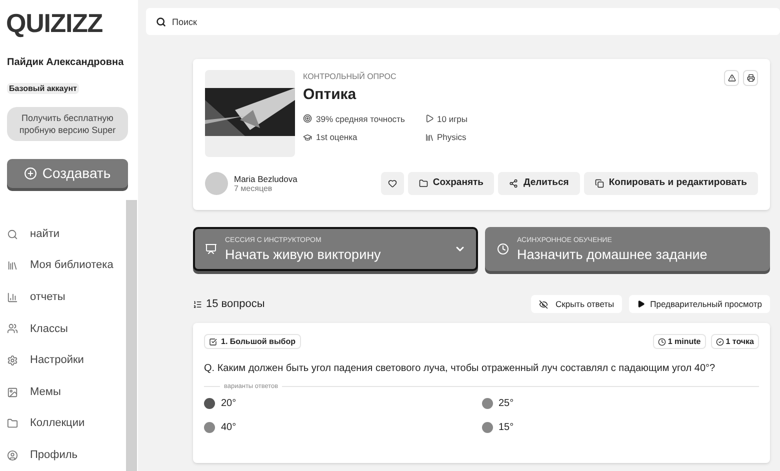 The height and width of the screenshot is (471, 780). Describe the element at coordinates (330, 95) in the screenshot. I see `quiz-title: Оптика` at that location.